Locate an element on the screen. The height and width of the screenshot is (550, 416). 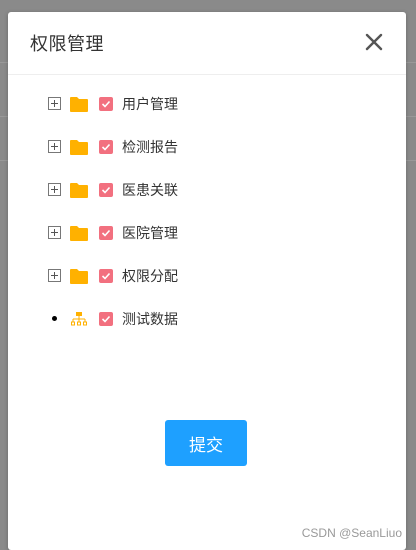
close-icon is located at coordinates (374, 42).